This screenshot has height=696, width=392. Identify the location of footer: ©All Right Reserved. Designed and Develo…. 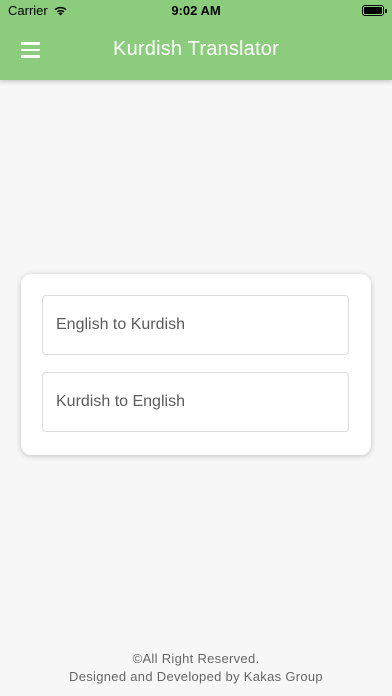
(196, 668).